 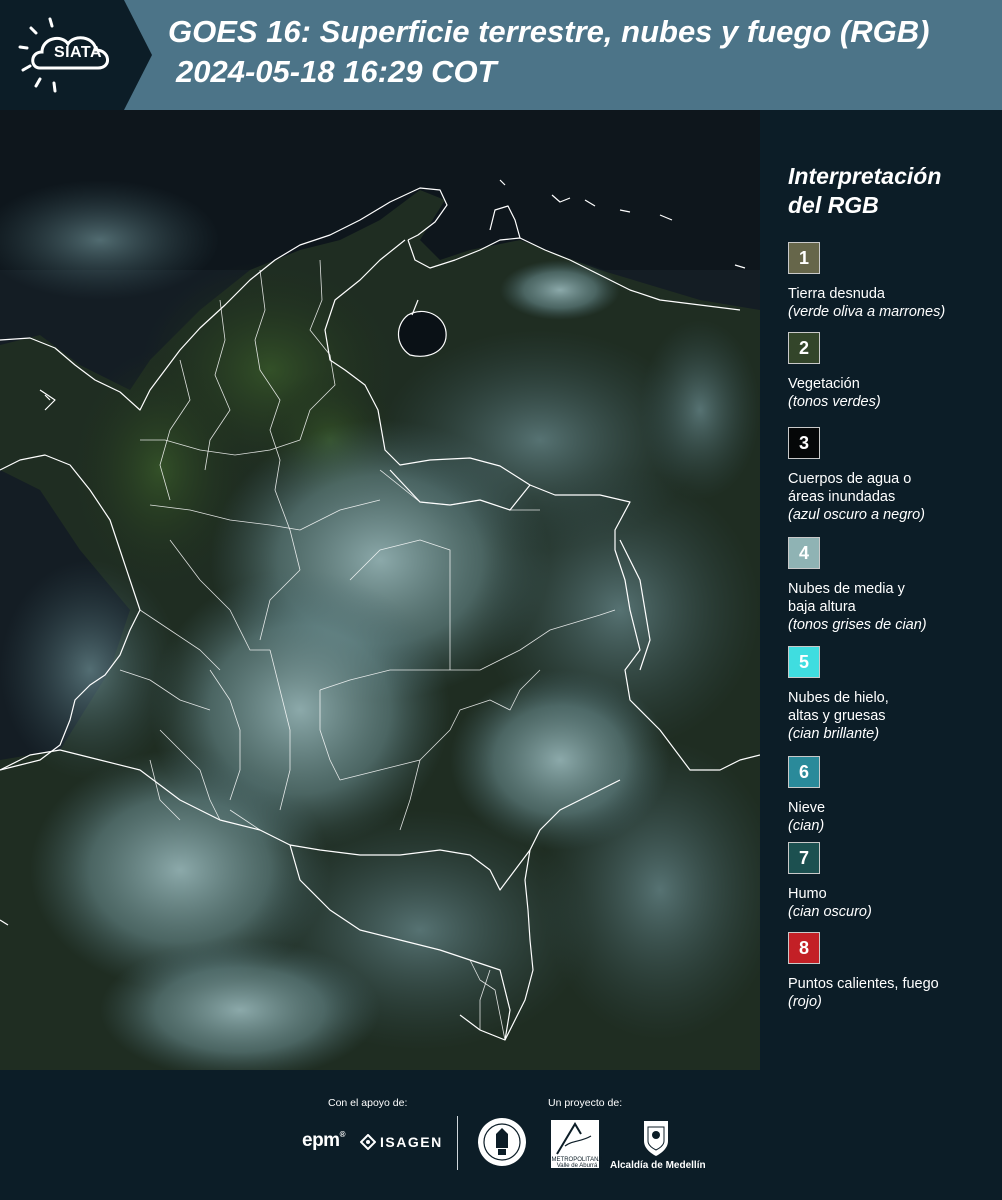 I want to click on legend-item-description: (tonos verdes), so click(x=834, y=402).